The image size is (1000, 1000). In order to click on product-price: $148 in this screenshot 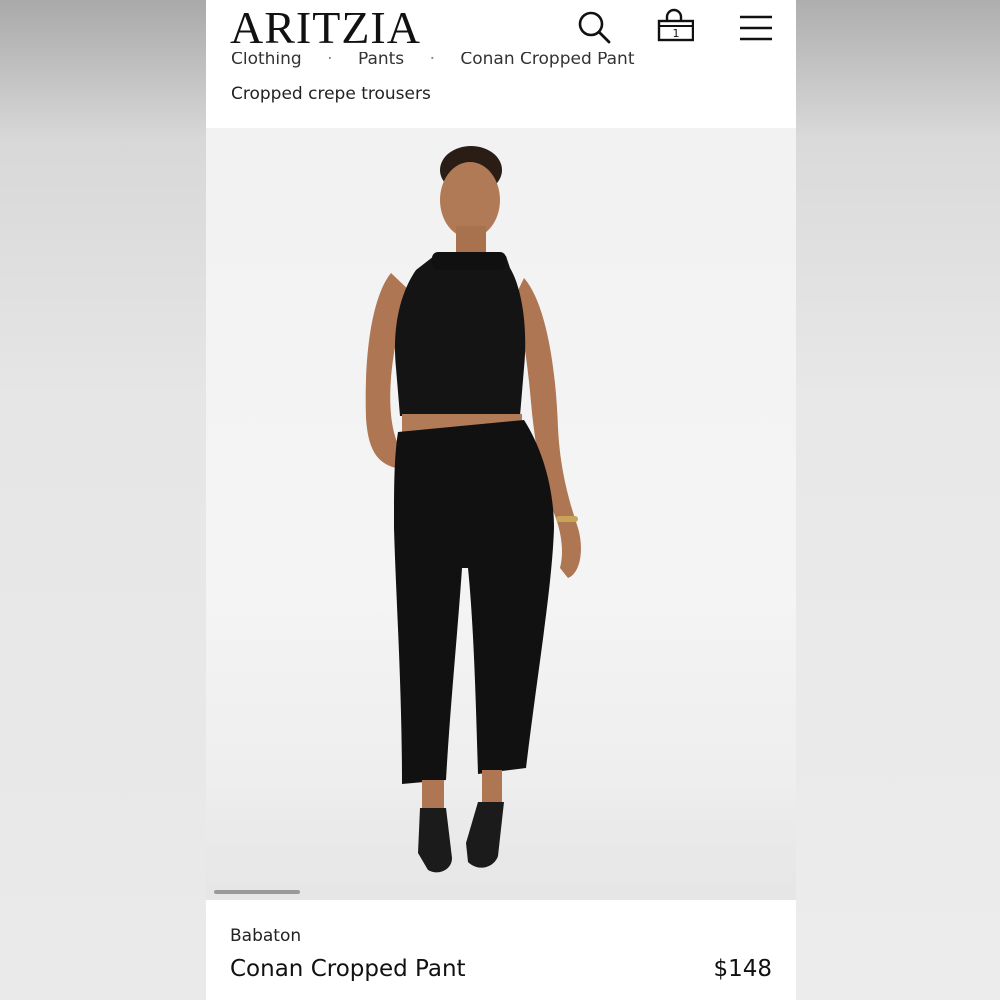, I will do `click(742, 969)`.